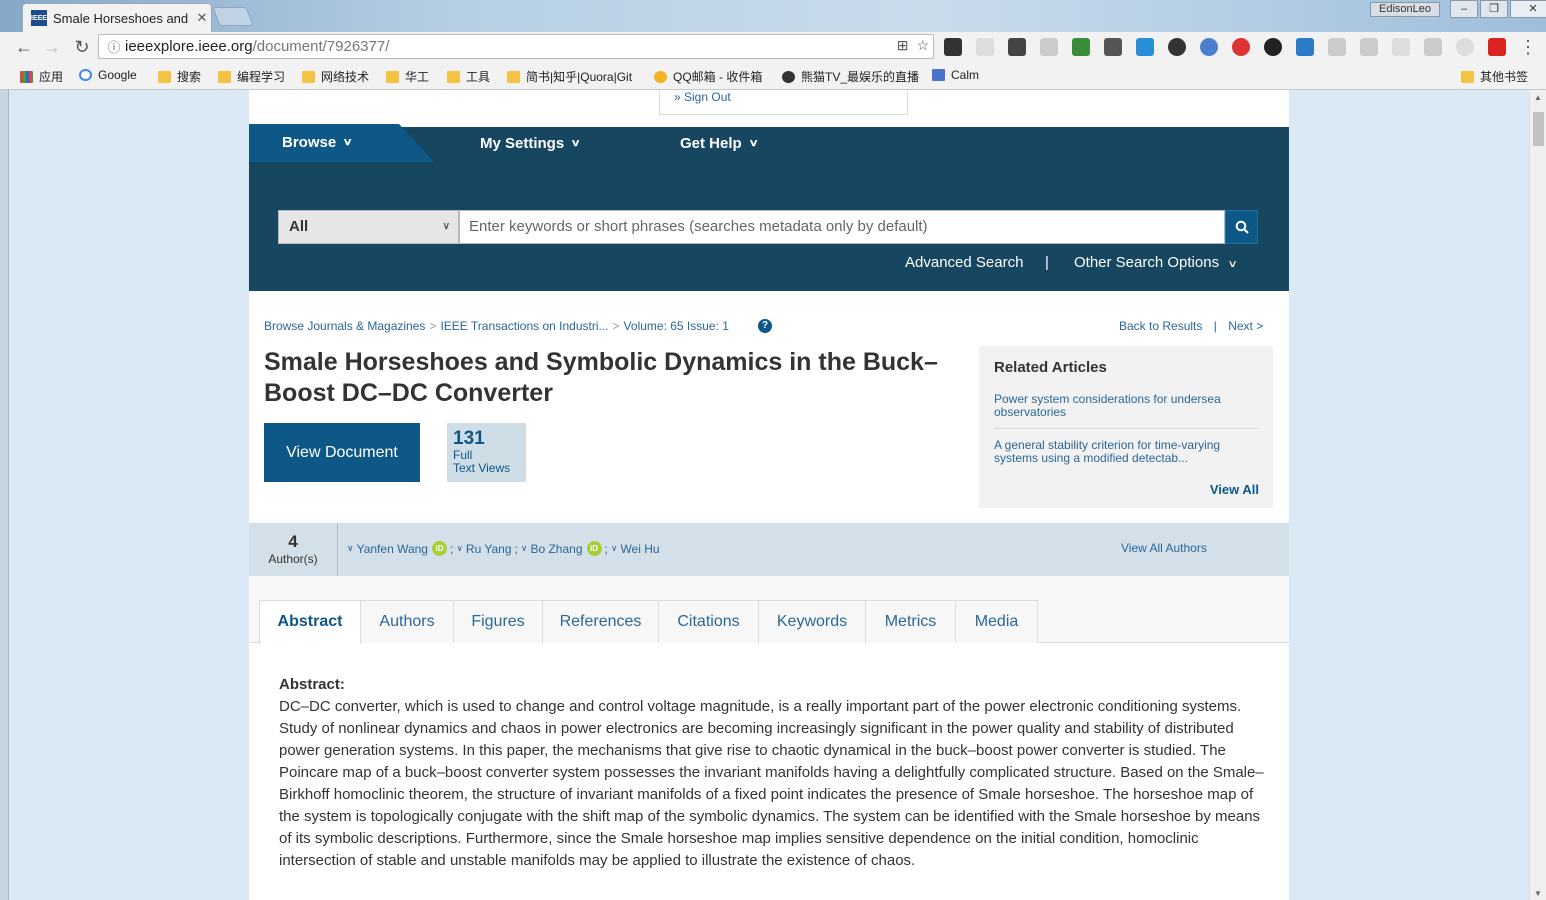 Image resolution: width=1546 pixels, height=900 pixels. Describe the element at coordinates (117, 17) in the screenshot. I see `browser-tab: IEEE Smale Horseshoes and ✕` at that location.